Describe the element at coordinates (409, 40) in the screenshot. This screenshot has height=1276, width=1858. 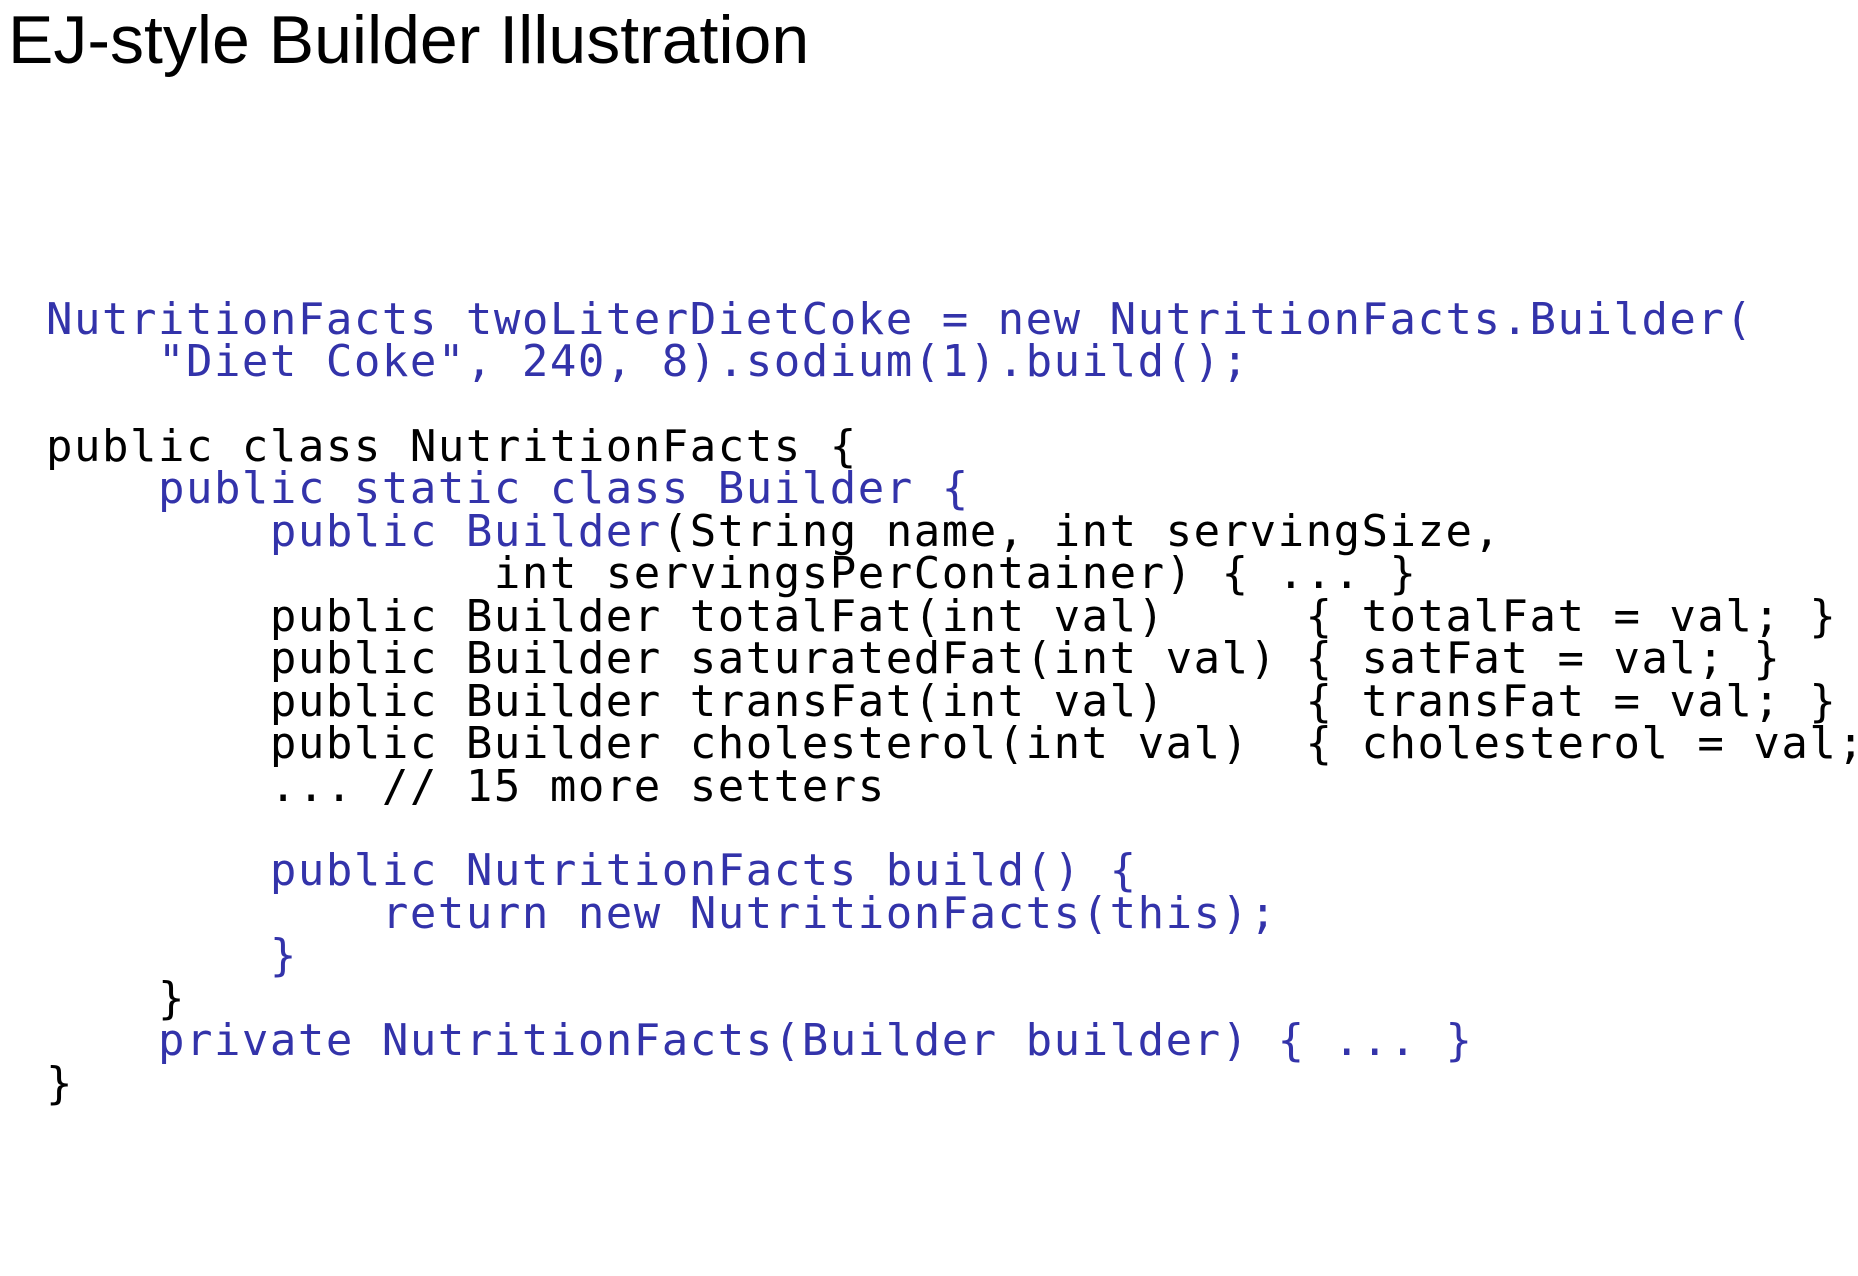
I see `slide-title: EJ-style Builder Illustration` at that location.